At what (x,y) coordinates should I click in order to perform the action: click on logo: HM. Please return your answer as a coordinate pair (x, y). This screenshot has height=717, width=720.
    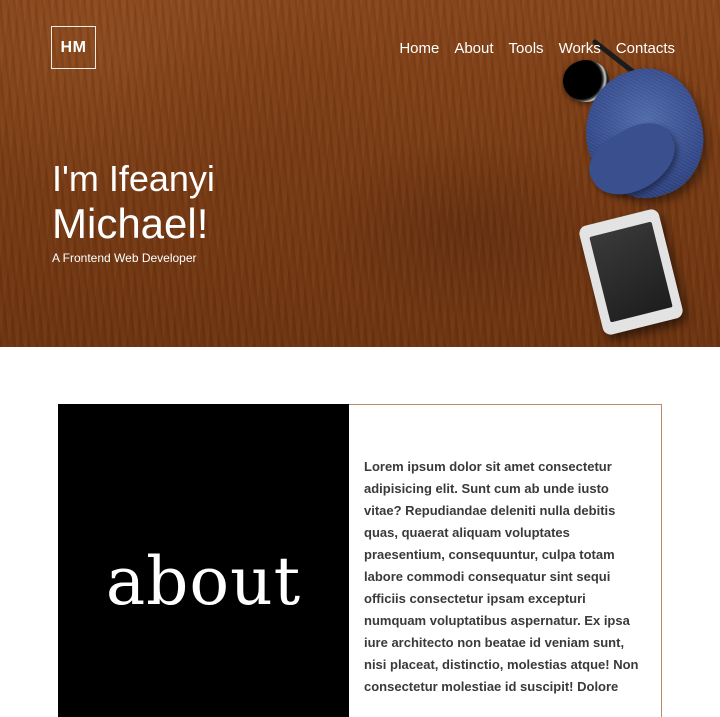
    Looking at the image, I should click on (73, 47).